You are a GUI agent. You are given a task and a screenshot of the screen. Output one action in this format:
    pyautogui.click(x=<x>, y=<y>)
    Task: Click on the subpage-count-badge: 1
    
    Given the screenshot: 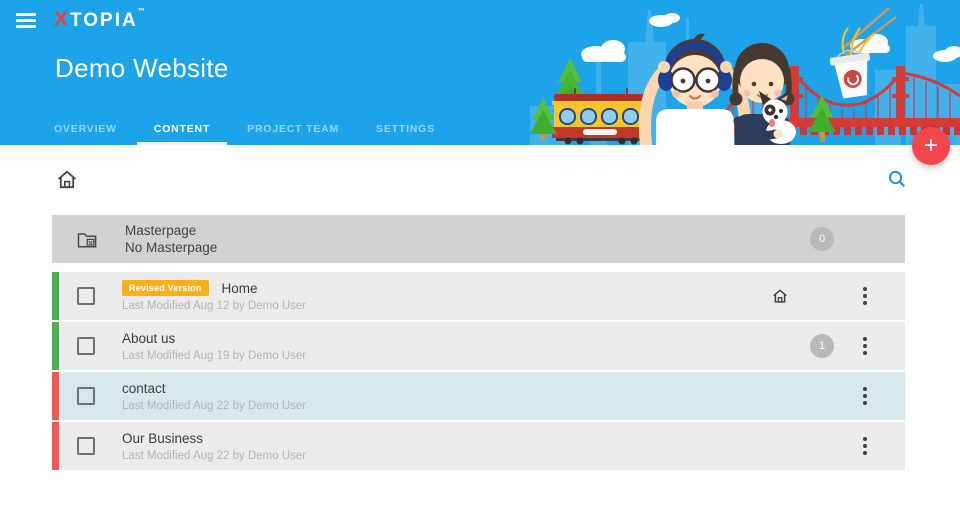 What is the action you would take?
    pyautogui.click(x=822, y=346)
    